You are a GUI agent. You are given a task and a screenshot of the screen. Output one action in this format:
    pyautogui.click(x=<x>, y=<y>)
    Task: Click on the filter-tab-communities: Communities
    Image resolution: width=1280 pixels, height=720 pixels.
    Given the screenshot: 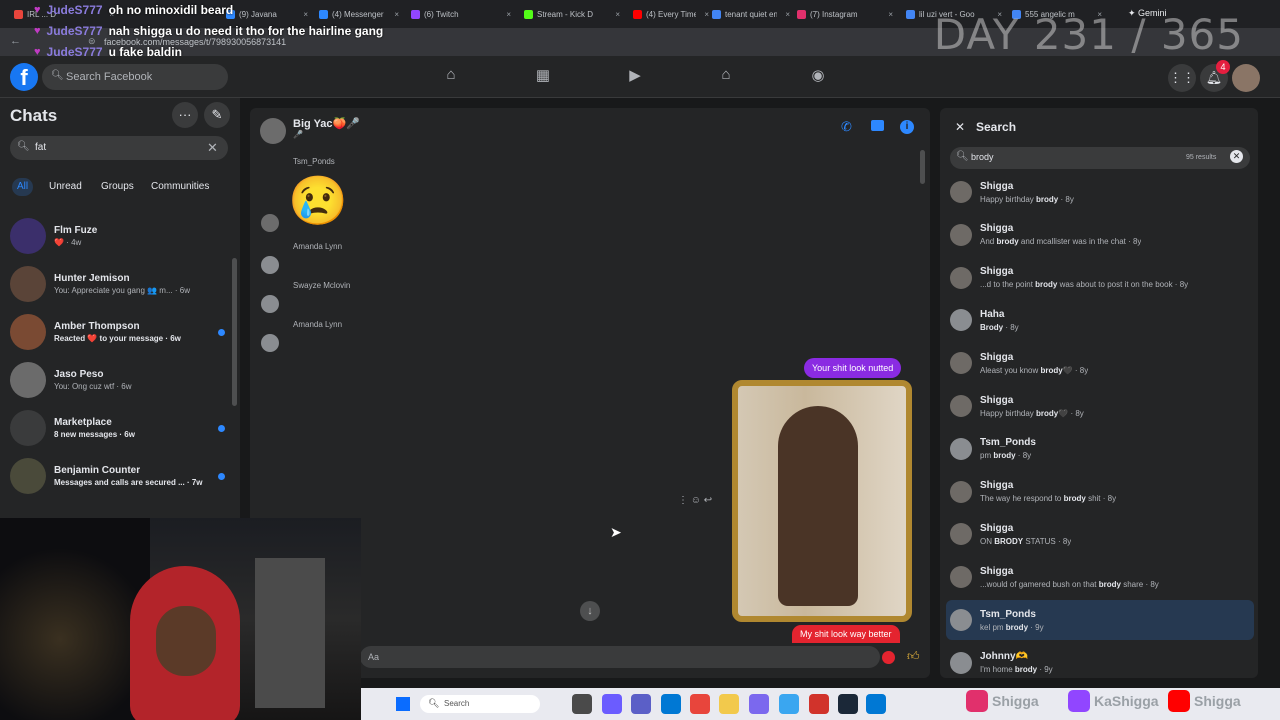 What is the action you would take?
    pyautogui.click(x=180, y=187)
    